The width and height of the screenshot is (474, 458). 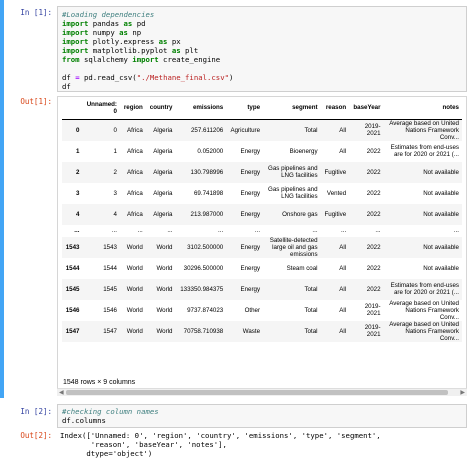 What do you see at coordinates (207, 130) in the screenshot?
I see `table-cell: 257.611206` at bounding box center [207, 130].